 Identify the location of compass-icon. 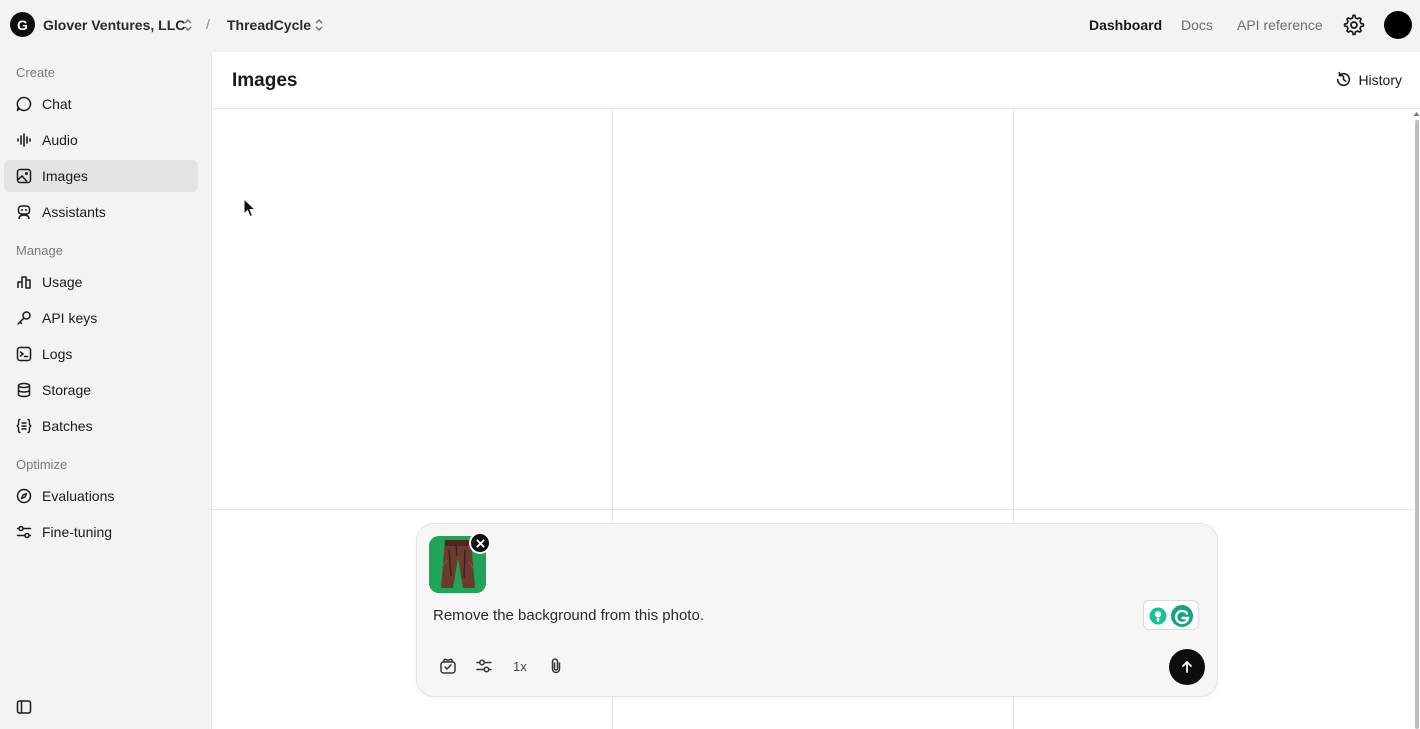
(24, 496).